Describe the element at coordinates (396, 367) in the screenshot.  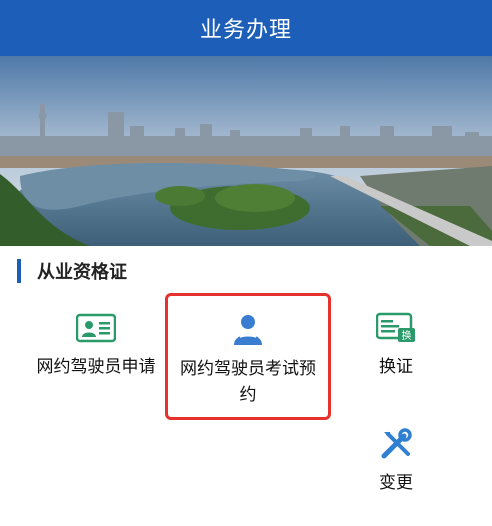
I see `tile-label: 换证` at that location.